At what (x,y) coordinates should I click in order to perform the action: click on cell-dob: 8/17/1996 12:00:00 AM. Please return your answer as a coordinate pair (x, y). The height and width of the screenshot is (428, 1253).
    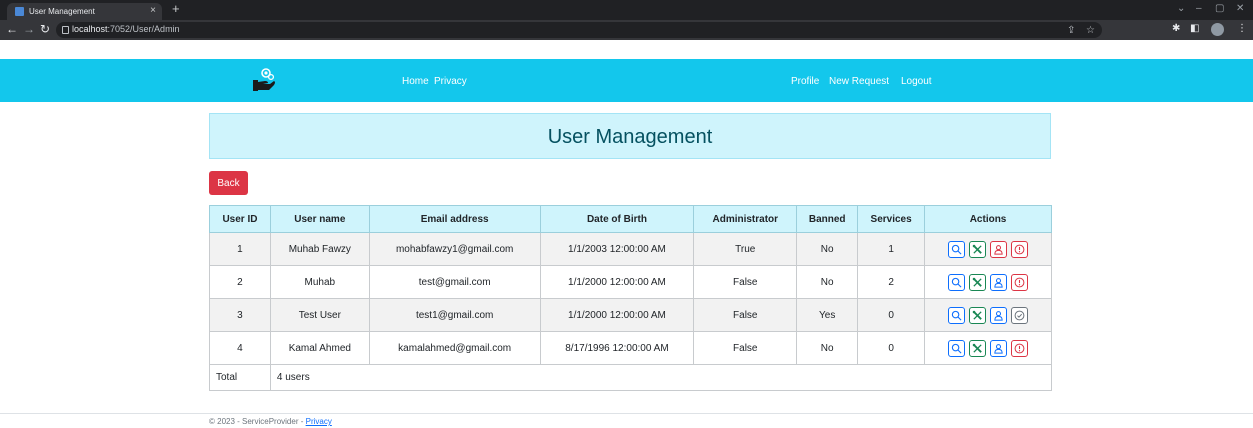
    Looking at the image, I should click on (617, 348).